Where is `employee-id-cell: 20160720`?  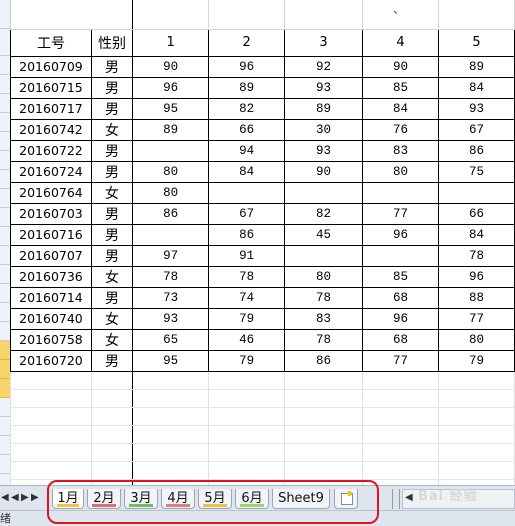
employee-id-cell: 20160720 is located at coordinates (51, 360).